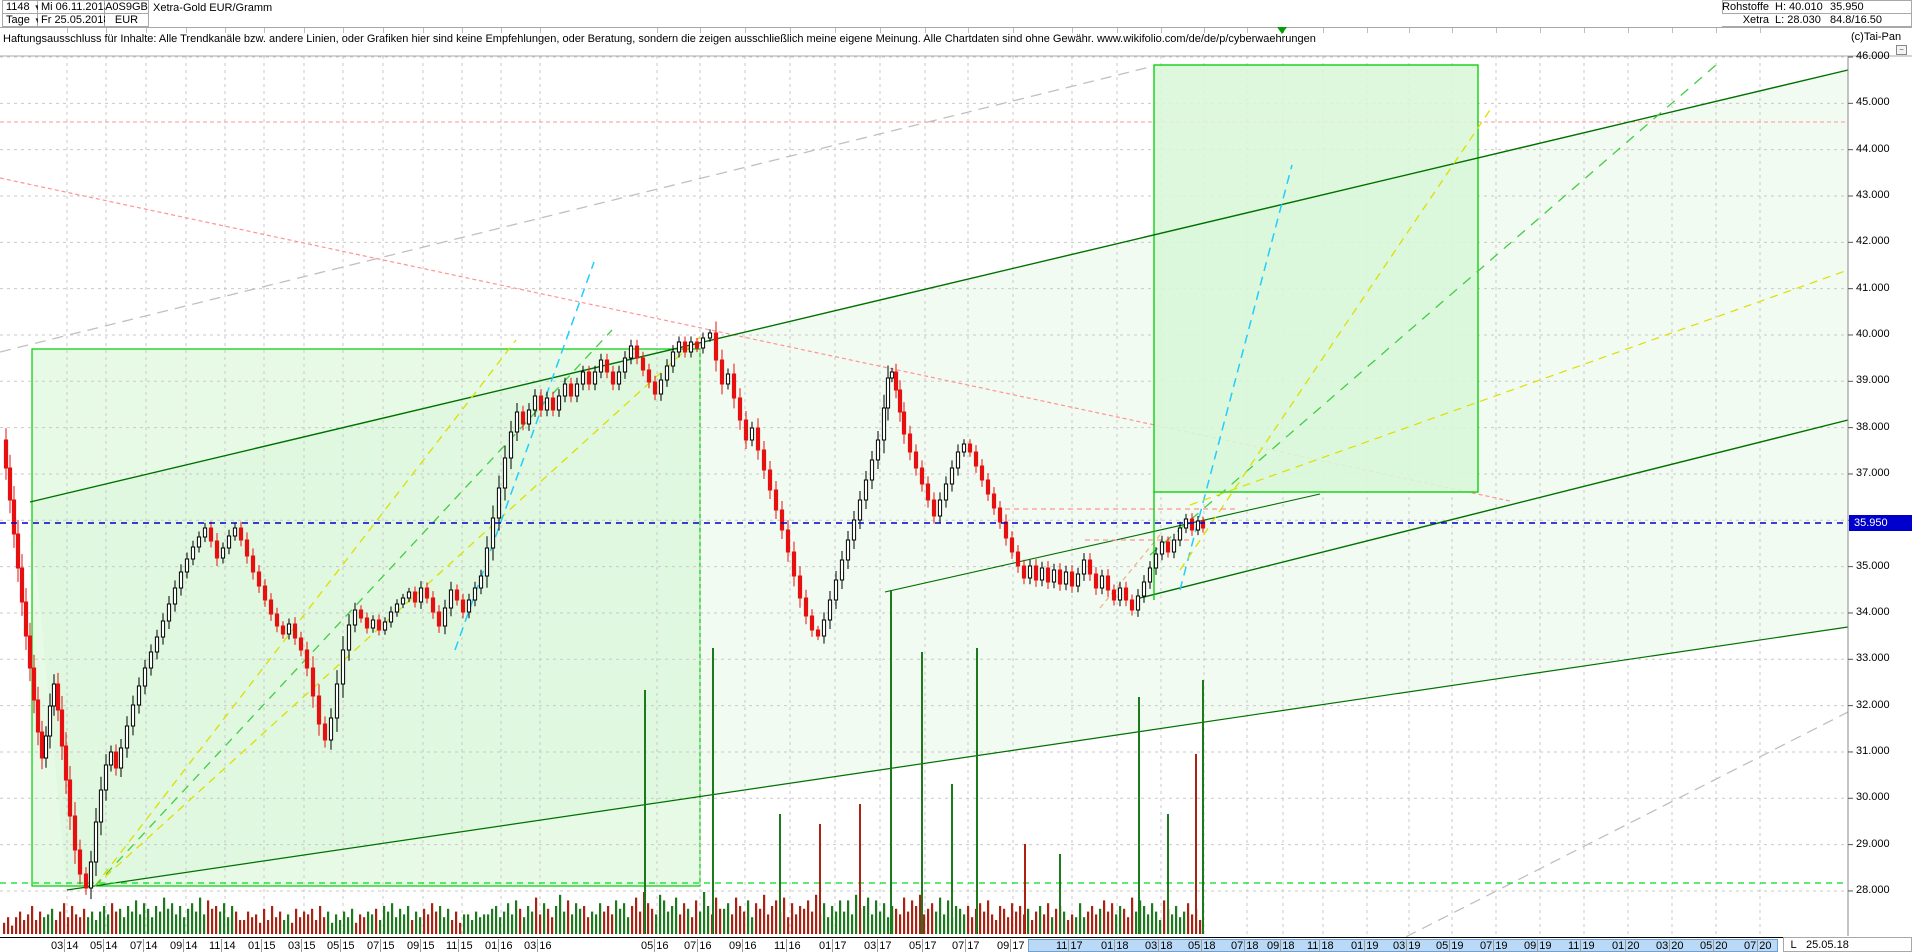  Describe the element at coordinates (184, 945) in the screenshot. I see `x-axis-label: 09 14` at that location.